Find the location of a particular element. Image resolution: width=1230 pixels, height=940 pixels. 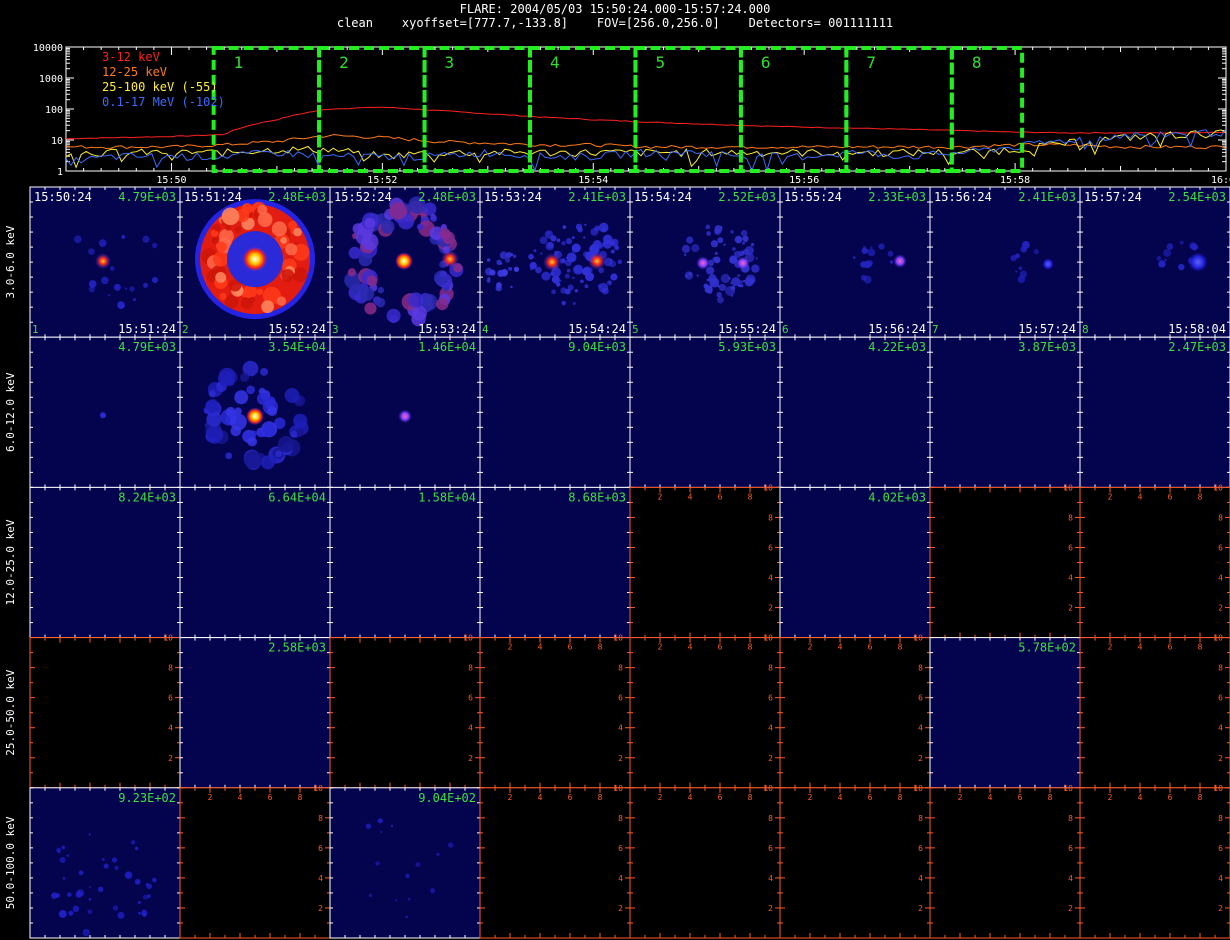

image-max-label: 3.54E+04 is located at coordinates (297, 347).